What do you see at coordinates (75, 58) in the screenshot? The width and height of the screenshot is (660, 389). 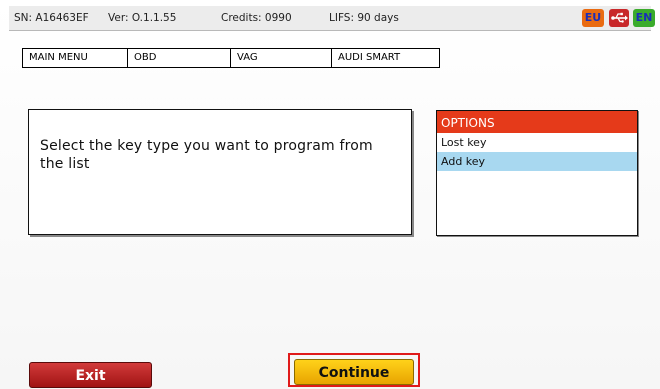 I see `breadcrumb-item-main-menu: MAIN MENU` at bounding box center [75, 58].